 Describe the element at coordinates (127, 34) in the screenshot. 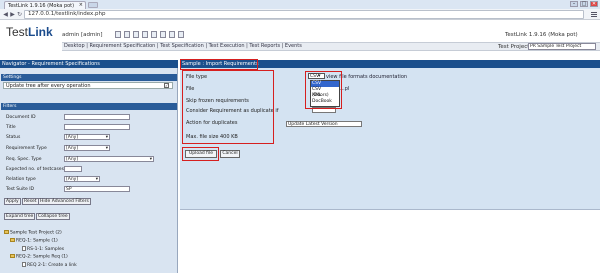

I see `requirements-icon` at that location.